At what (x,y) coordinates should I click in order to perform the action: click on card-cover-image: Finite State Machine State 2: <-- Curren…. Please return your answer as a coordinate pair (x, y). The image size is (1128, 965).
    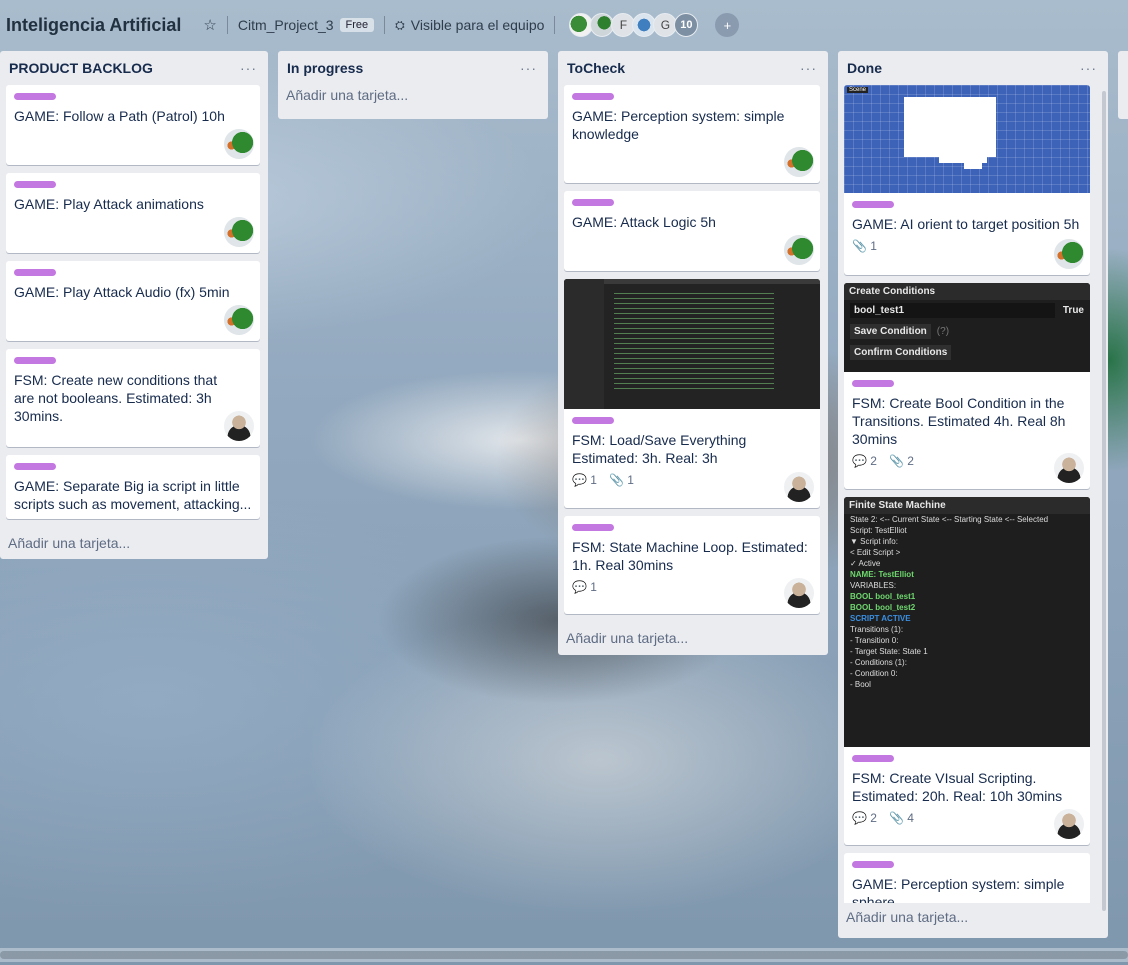
    Looking at the image, I should click on (967, 622).